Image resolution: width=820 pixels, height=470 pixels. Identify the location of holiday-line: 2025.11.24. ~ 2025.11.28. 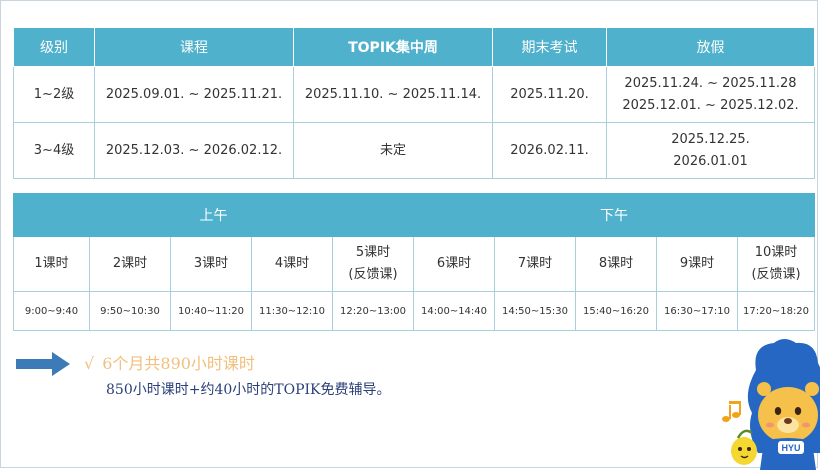
(710, 83).